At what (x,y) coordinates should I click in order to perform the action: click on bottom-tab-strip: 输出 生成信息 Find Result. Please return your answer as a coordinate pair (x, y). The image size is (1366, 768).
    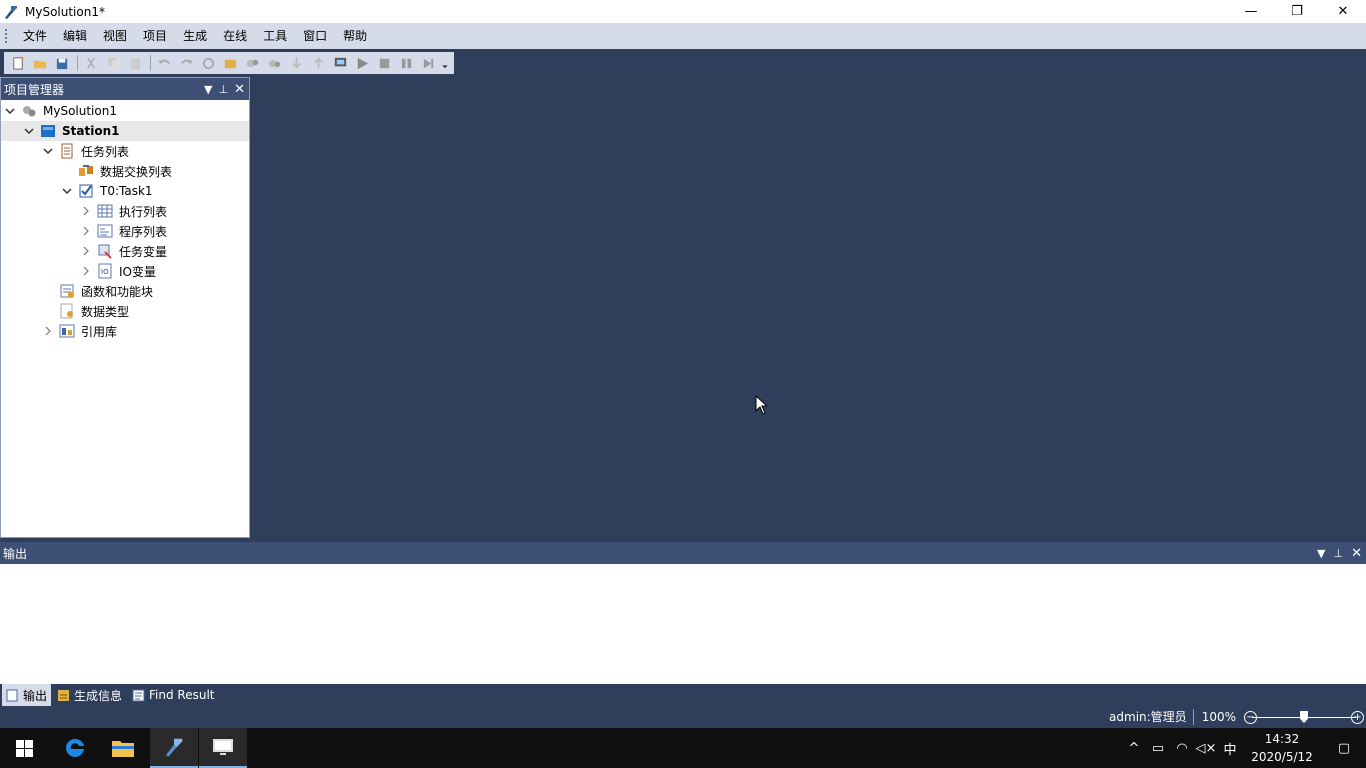
    Looking at the image, I should click on (683, 695).